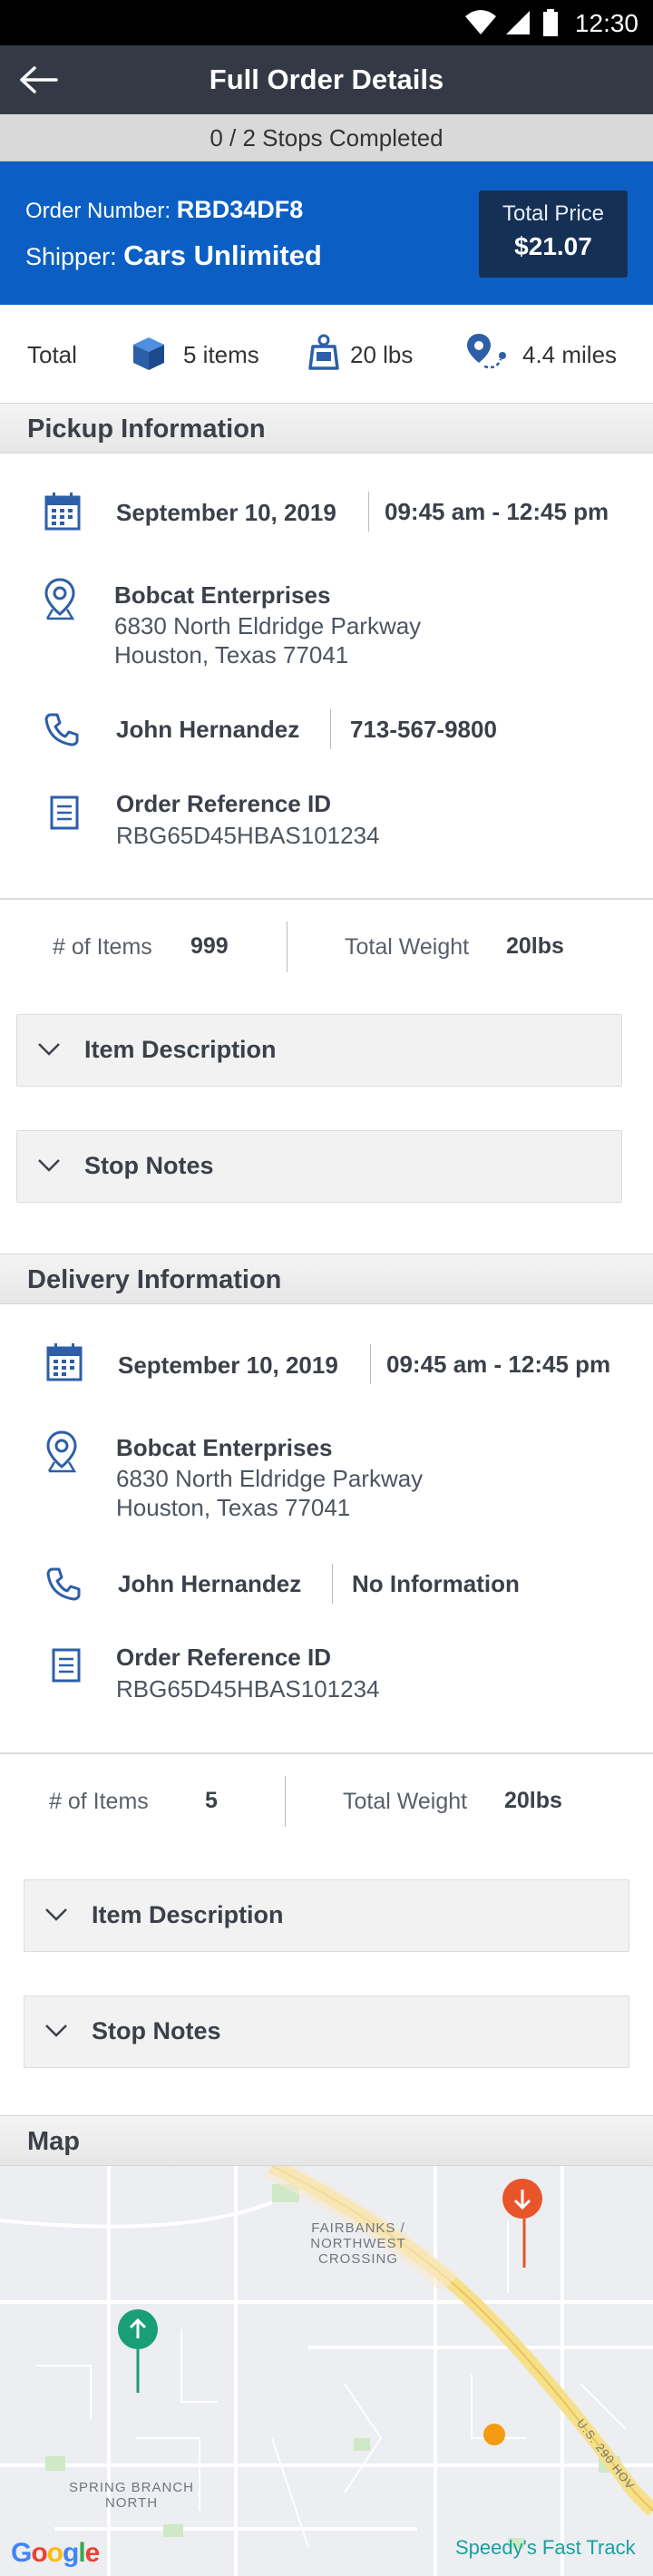  Describe the element at coordinates (319, 1166) in the screenshot. I see `pickup-stop-notes-toggle: Stop Notes` at that location.